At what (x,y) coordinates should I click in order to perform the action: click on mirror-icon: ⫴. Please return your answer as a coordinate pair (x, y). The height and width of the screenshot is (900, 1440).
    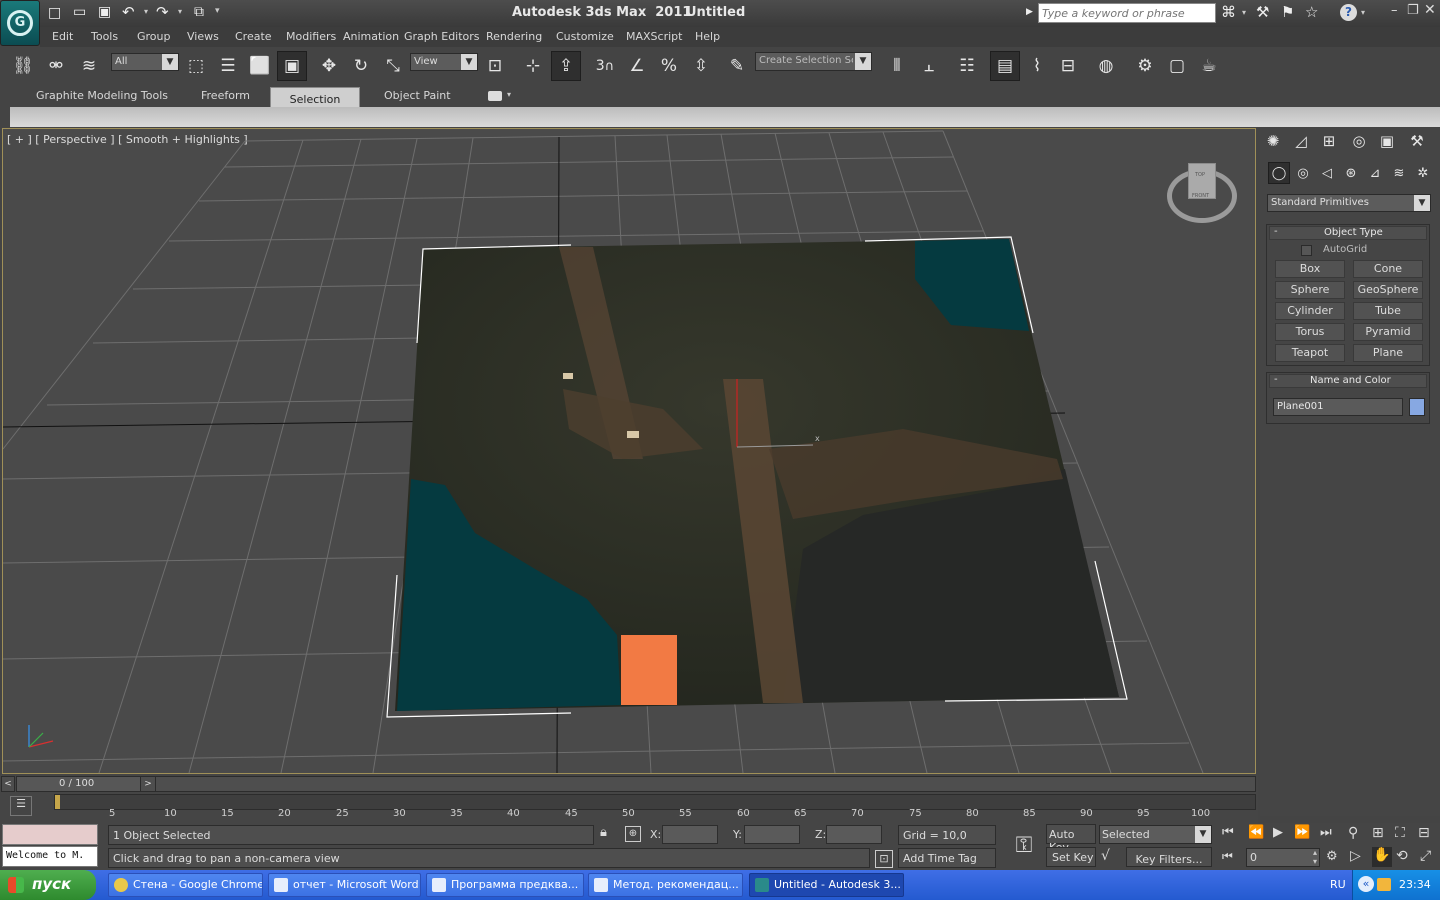
    Looking at the image, I should click on (897, 66).